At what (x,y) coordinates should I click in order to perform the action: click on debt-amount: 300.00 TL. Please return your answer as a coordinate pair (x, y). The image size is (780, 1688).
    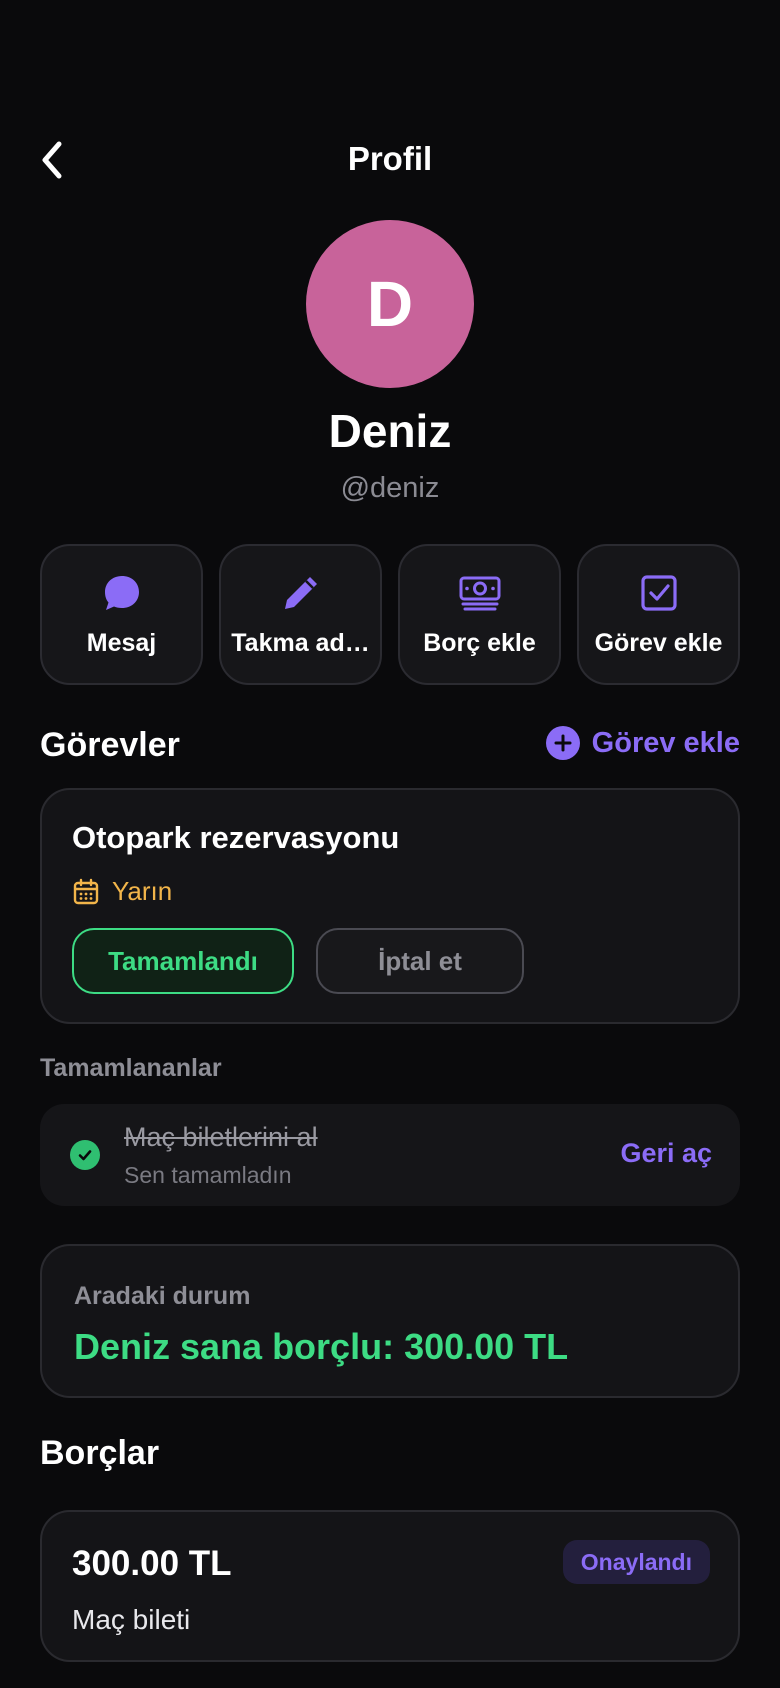
    Looking at the image, I should click on (152, 1563).